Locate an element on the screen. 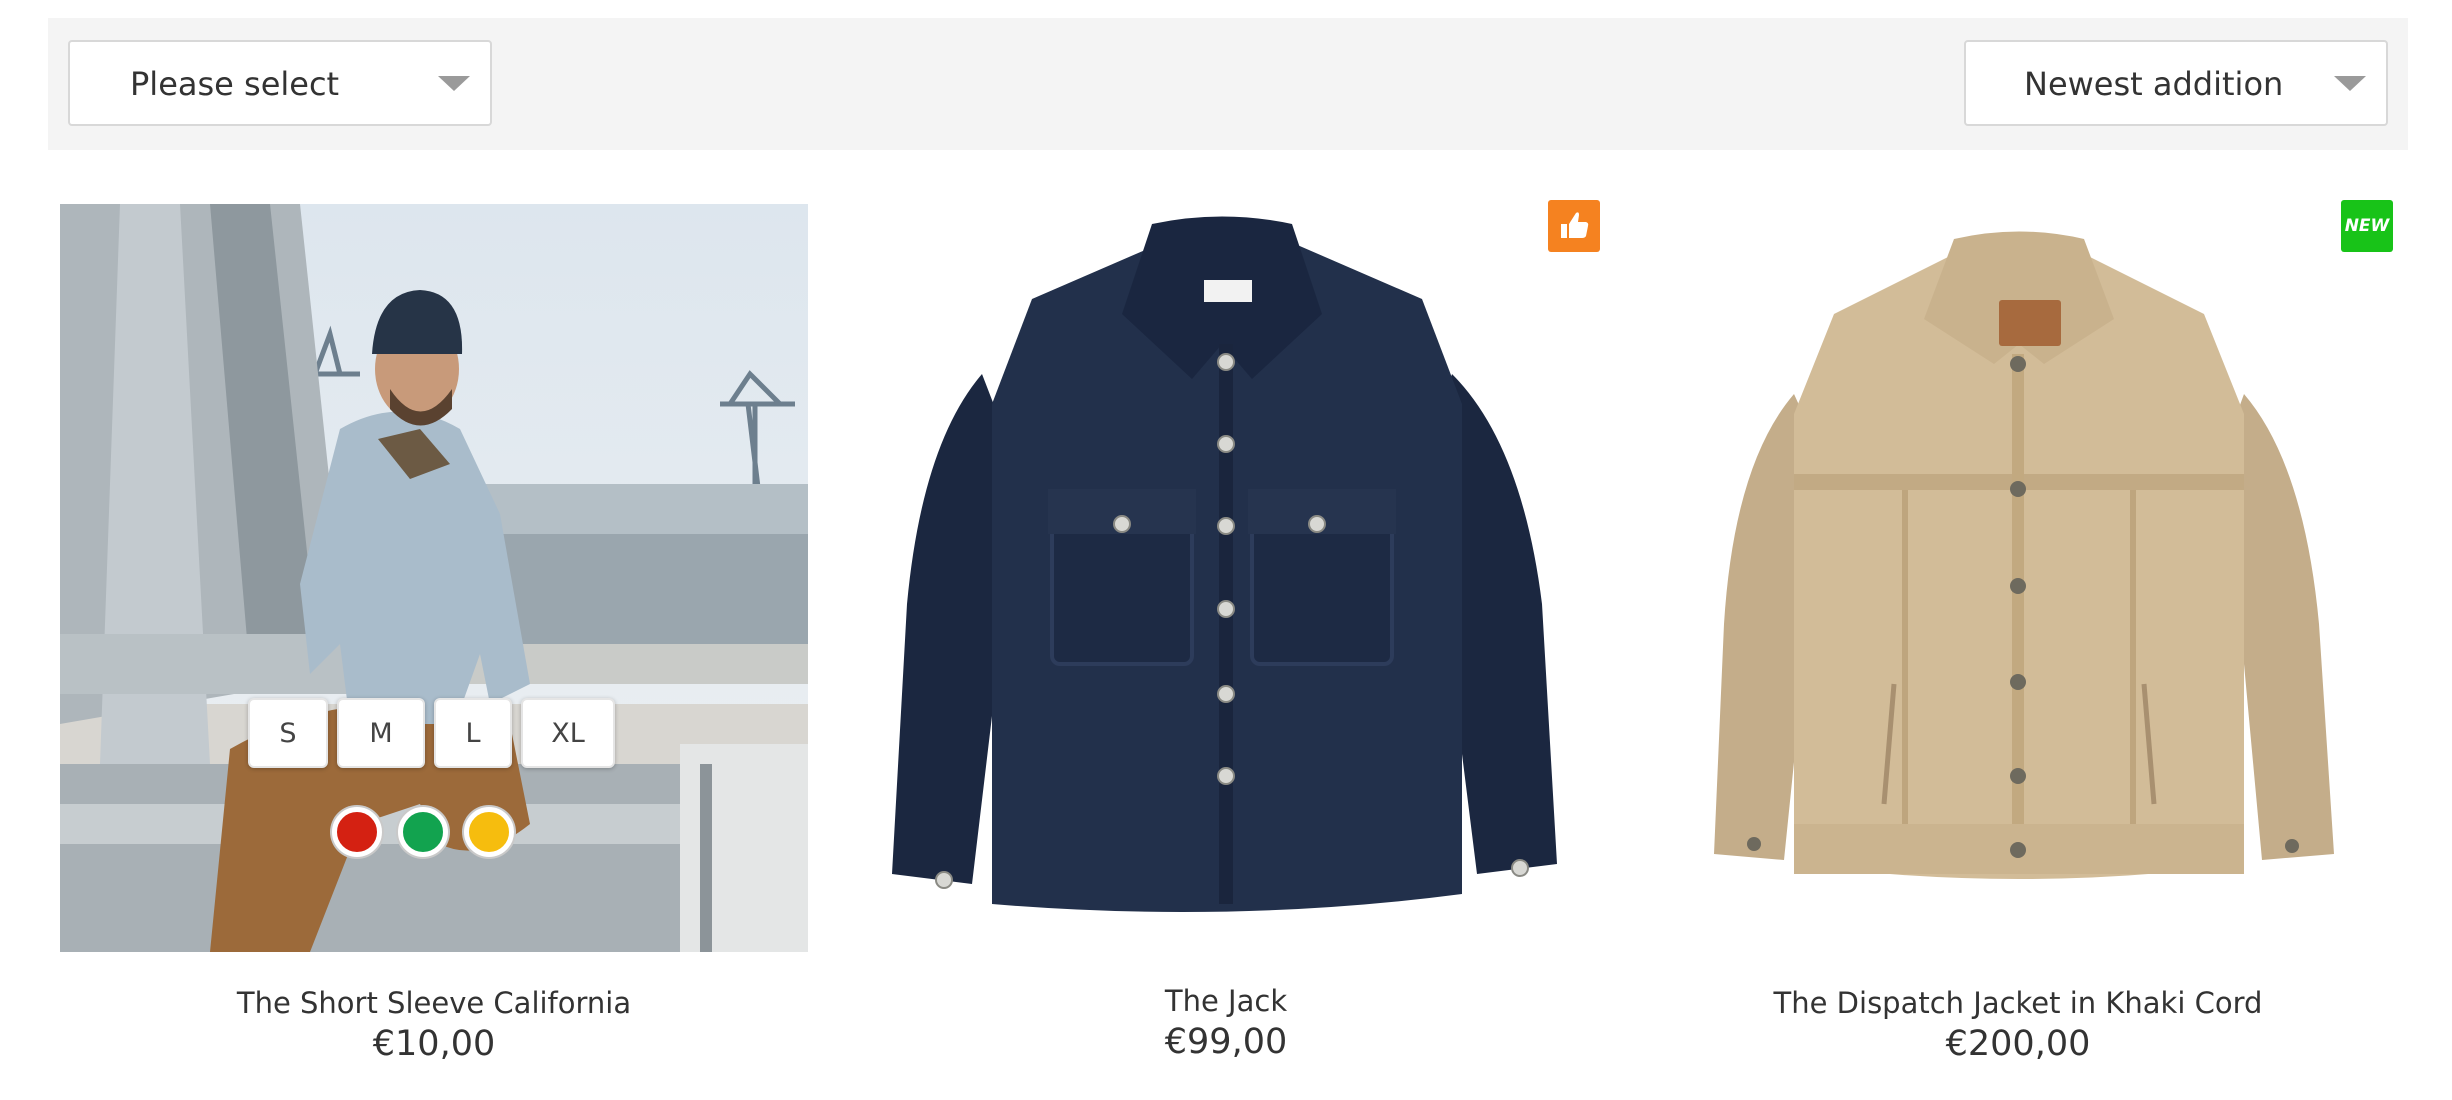 This screenshot has width=2452, height=1100. color-swatch-red is located at coordinates (357, 832).